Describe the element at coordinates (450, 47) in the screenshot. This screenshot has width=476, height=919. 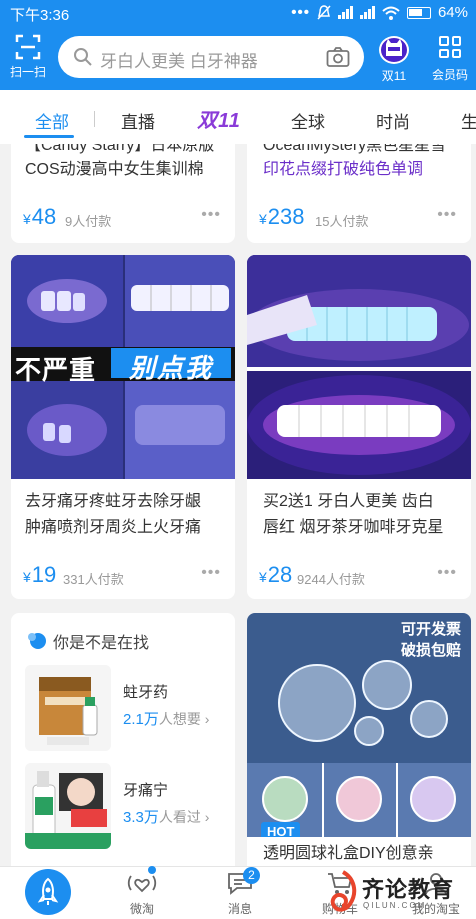
I see `member-code-icon` at that location.